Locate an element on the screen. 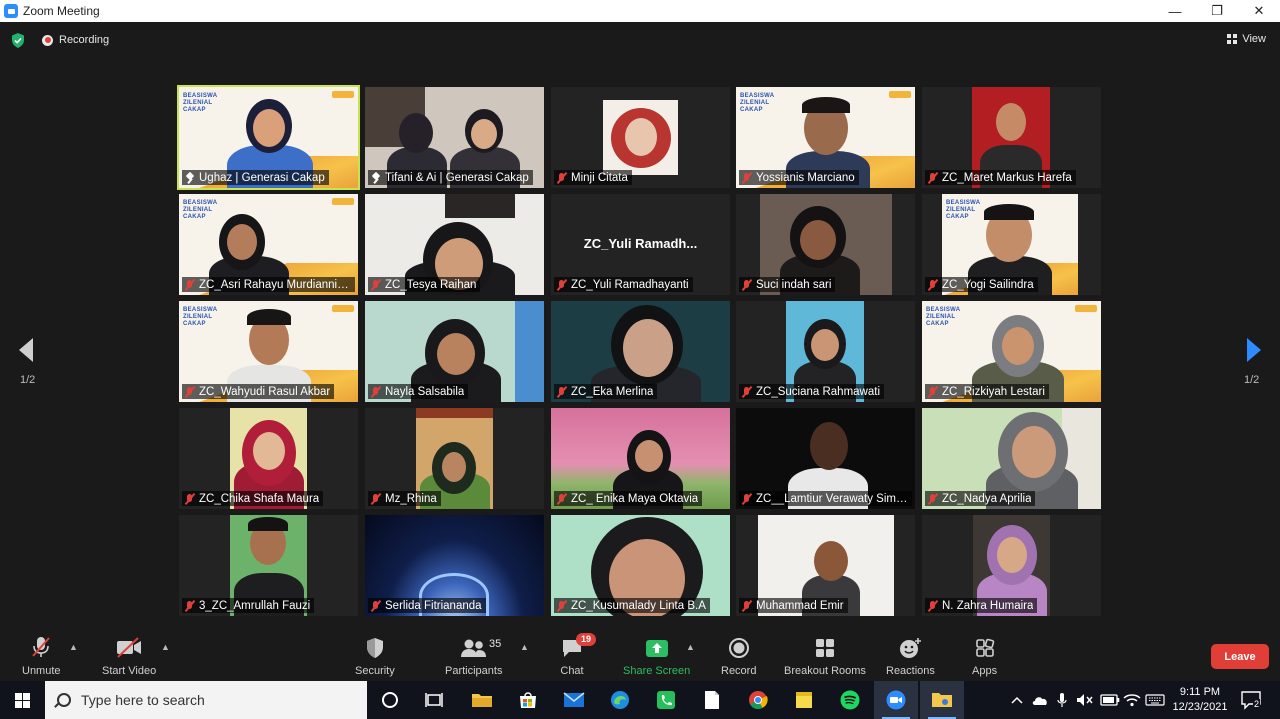  leave-button: Leave is located at coordinates (1240, 656).